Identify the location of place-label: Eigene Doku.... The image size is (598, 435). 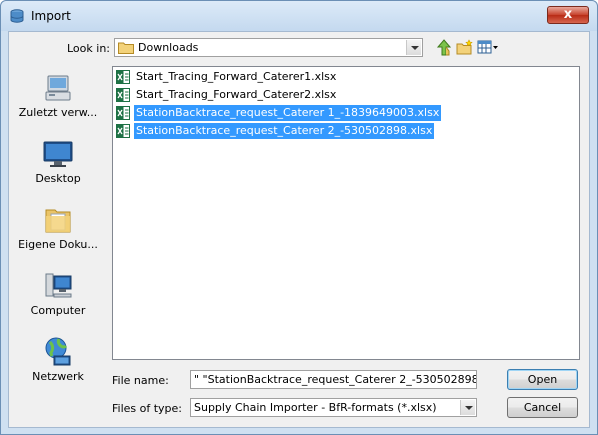
(58, 244).